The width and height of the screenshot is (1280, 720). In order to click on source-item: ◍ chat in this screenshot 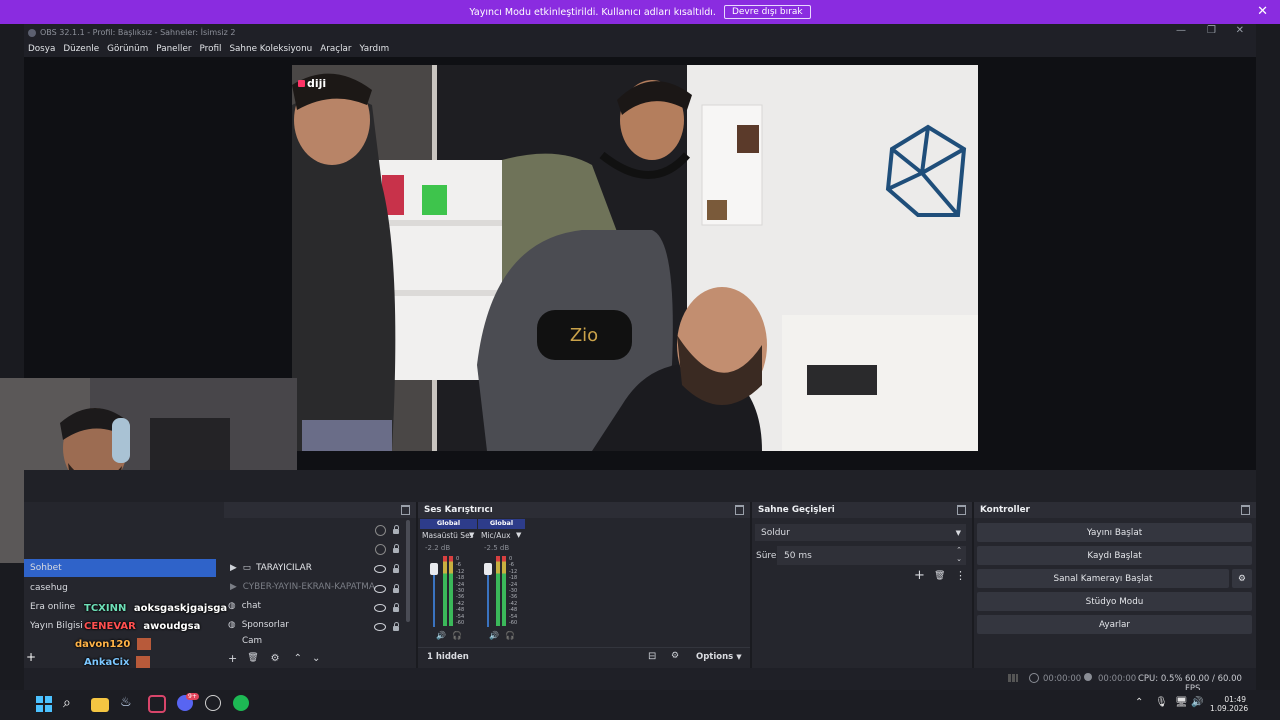, I will do `click(301, 606)`.